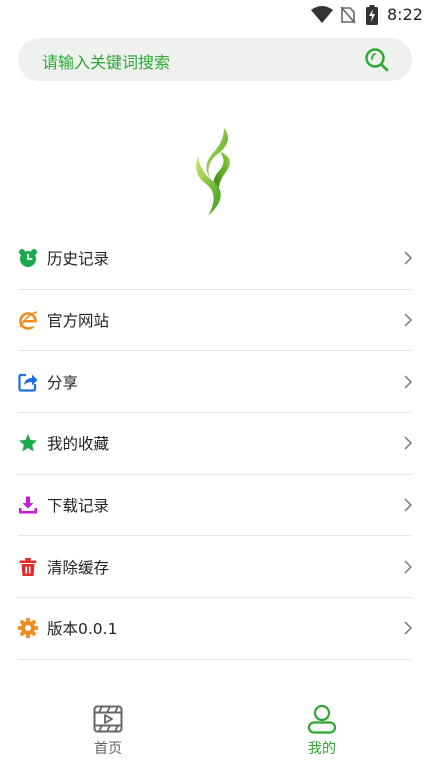  Describe the element at coordinates (348, 15) in the screenshot. I see `no-sim-icon` at that location.